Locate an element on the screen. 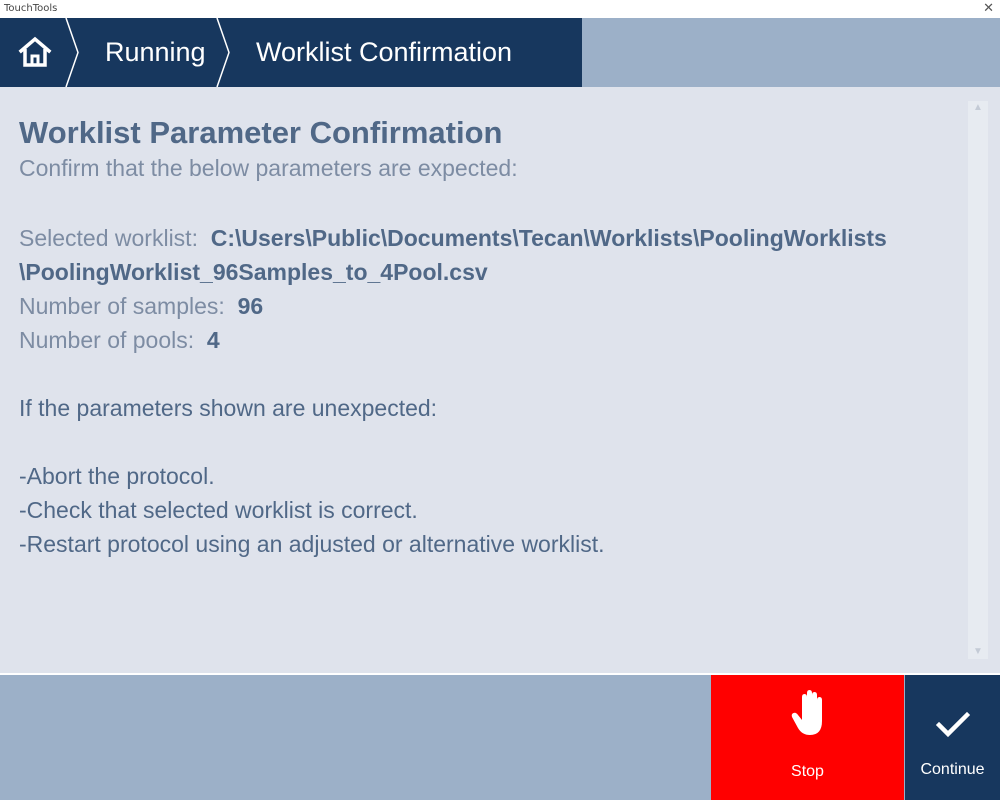 This screenshot has height=800, width=1000. unexpected-heading: If the parameters shown are unexpected: is located at coordinates (228, 408).